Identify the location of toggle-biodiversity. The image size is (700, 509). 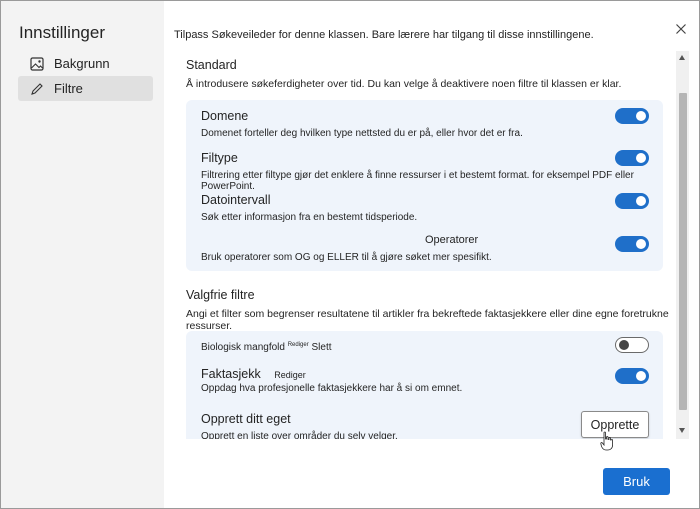
(632, 345).